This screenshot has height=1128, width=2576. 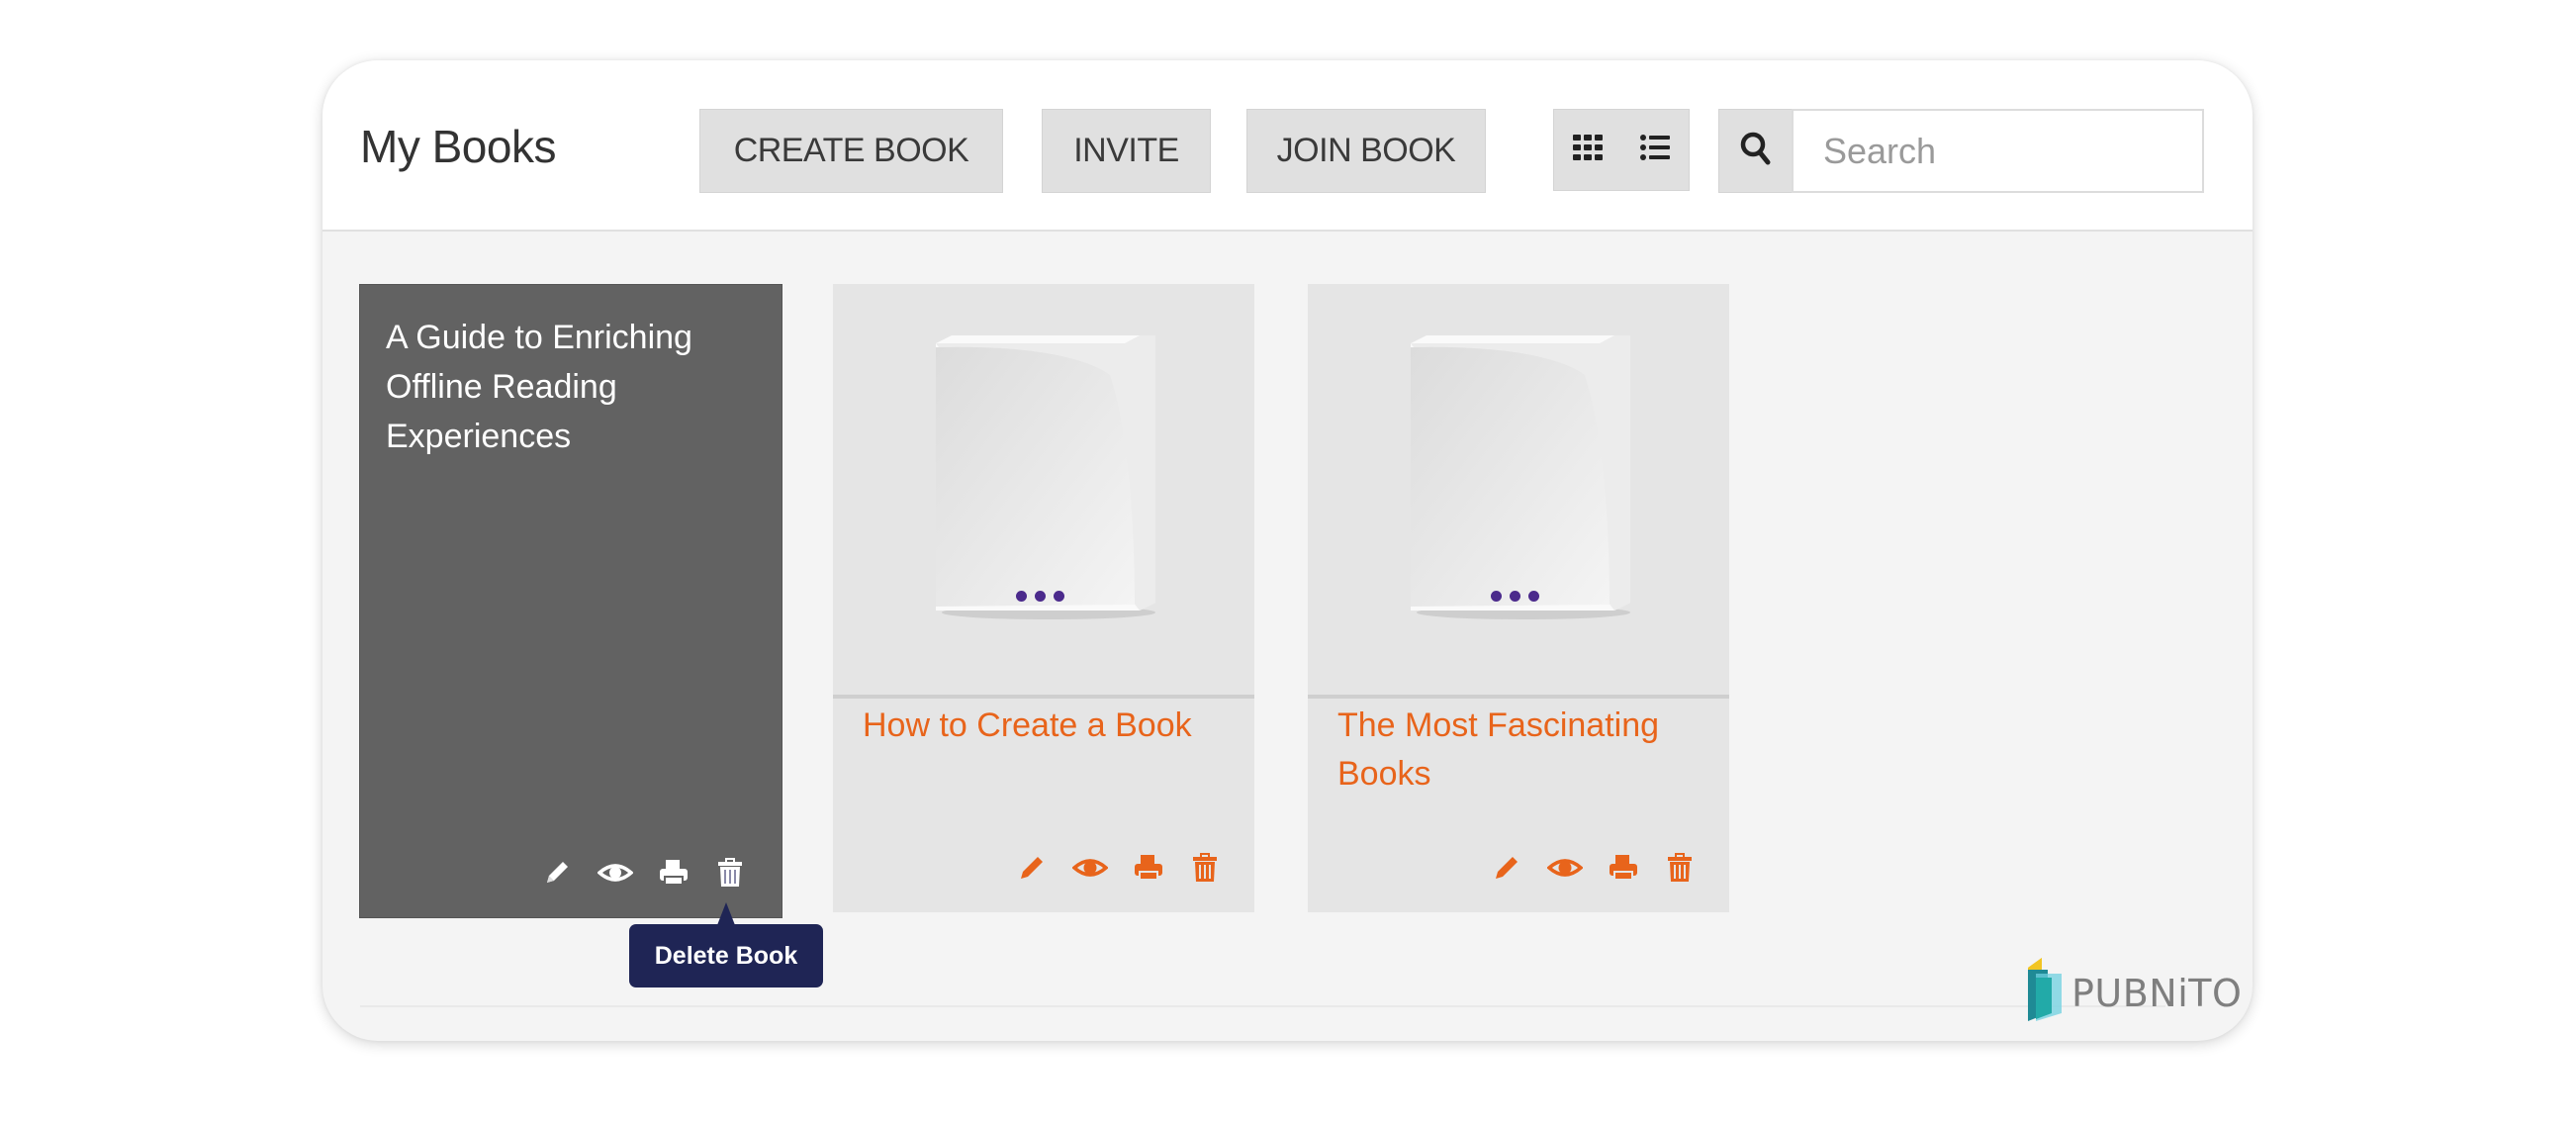 I want to click on list-view-button, so click(x=1655, y=150).